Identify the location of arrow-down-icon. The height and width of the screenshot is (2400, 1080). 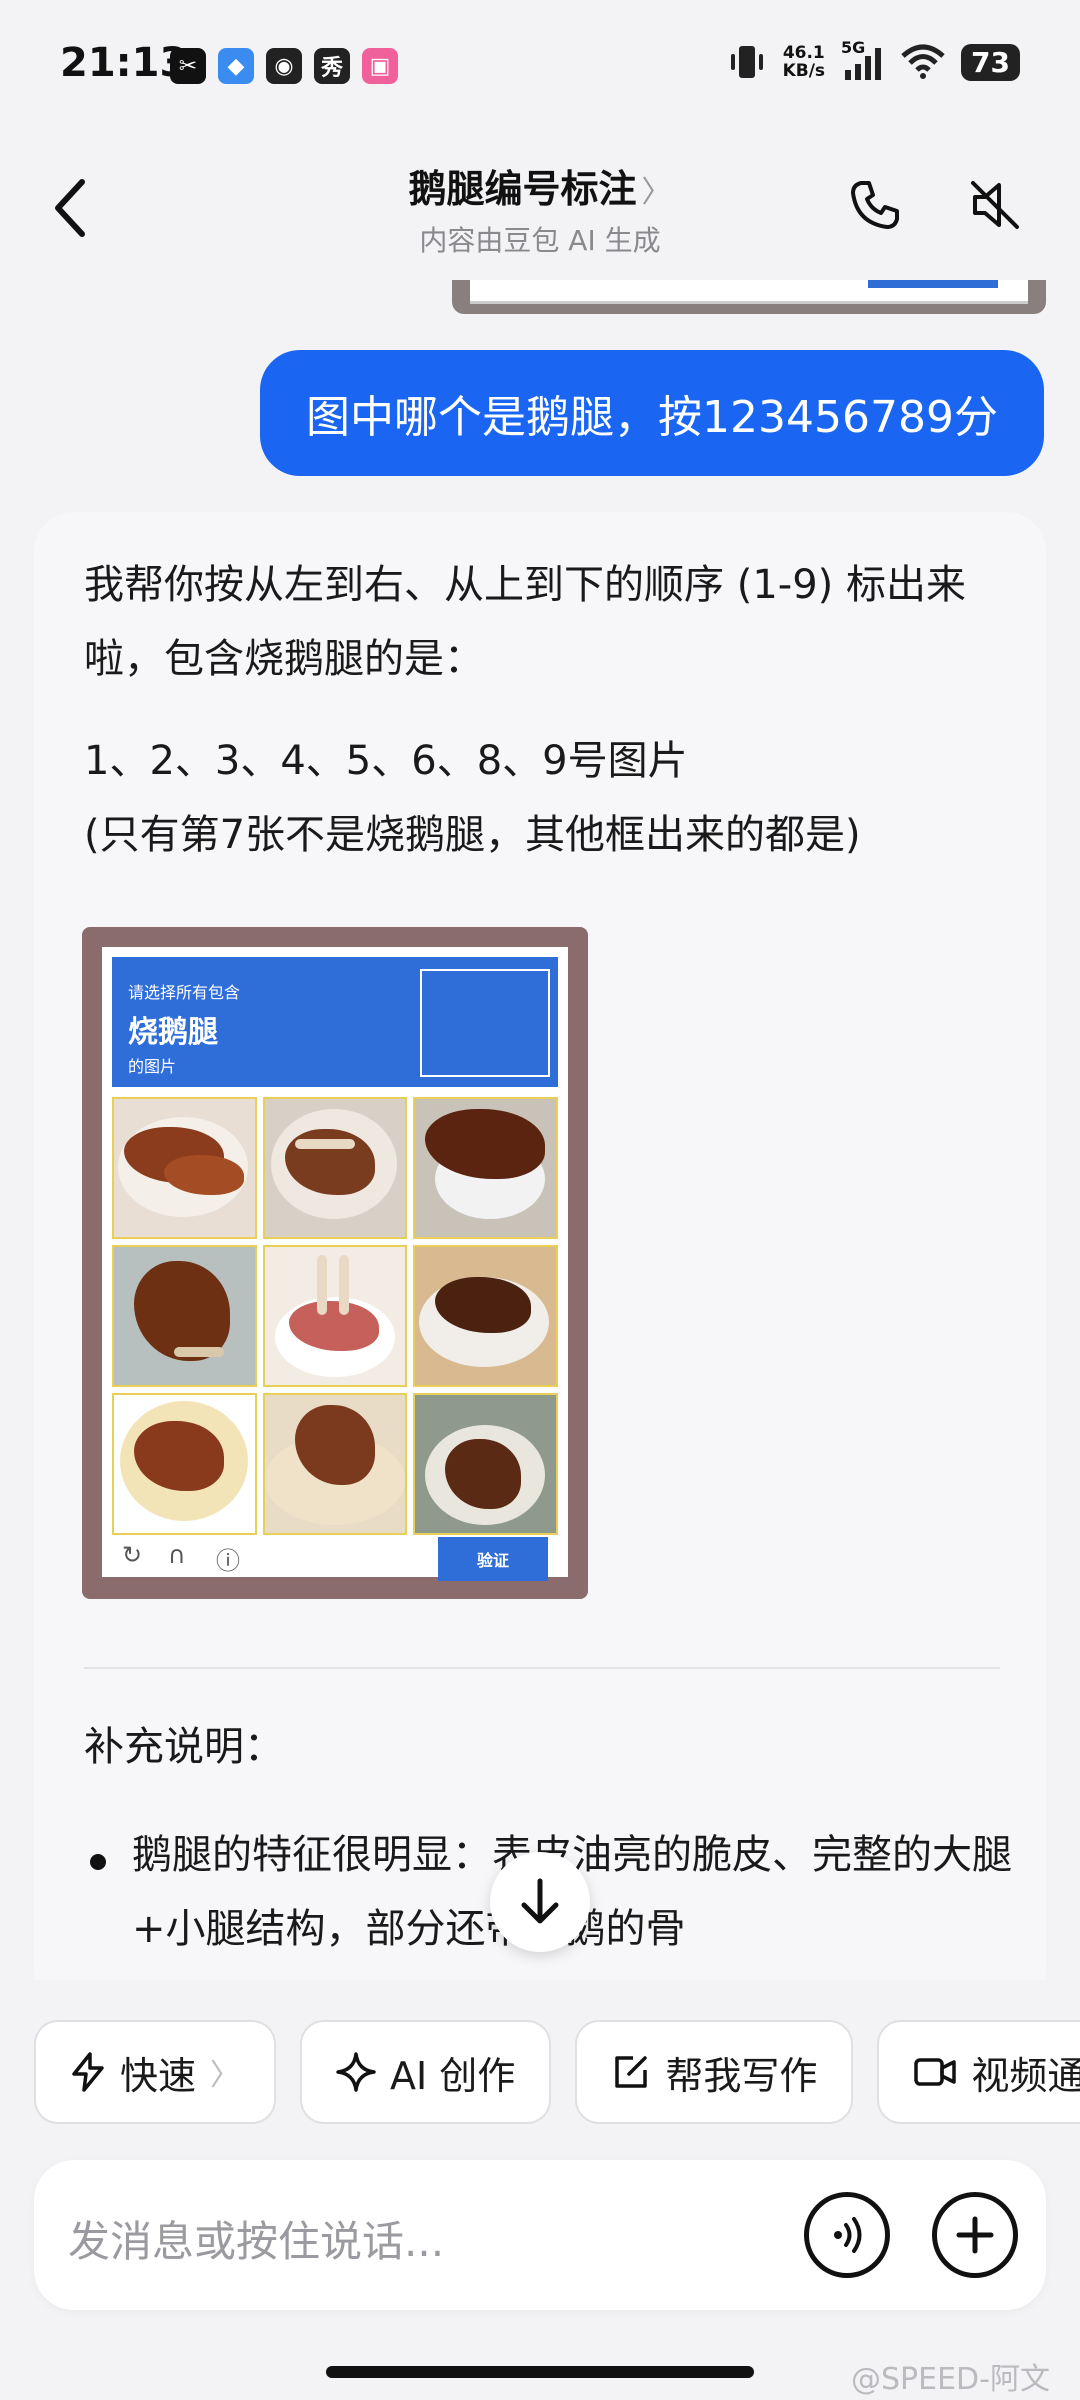
(540, 1901).